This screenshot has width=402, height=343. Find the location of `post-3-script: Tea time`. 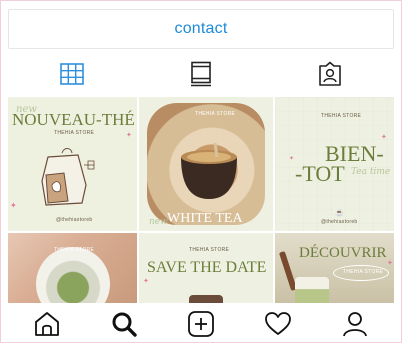

post-3-script: Tea time is located at coordinates (371, 172).